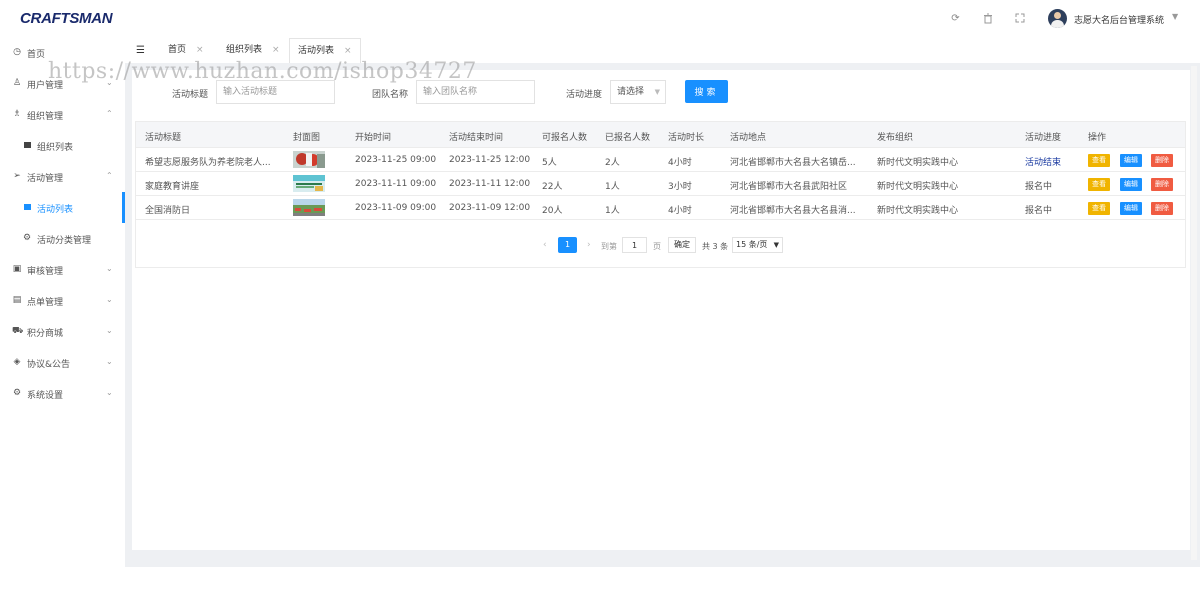  What do you see at coordinates (748, 138) in the screenshot?
I see `column-header: 活动地点` at bounding box center [748, 138].